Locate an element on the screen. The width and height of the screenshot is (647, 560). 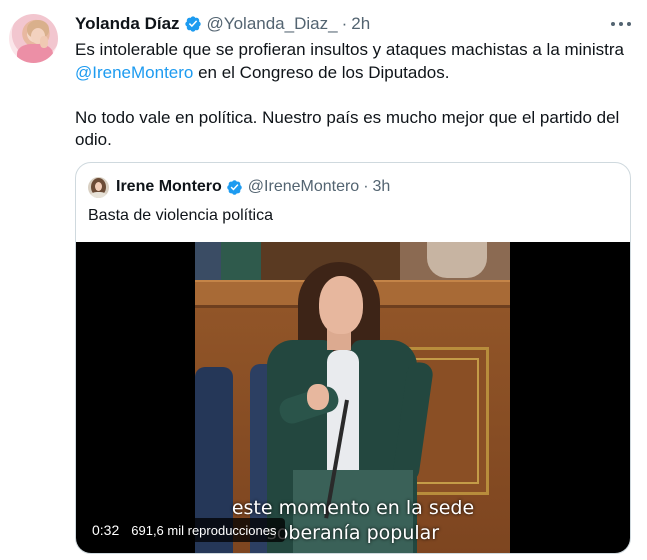
quoted-tweet-header: Irene Montero @IreneMontero · 3h is located at coordinates (239, 187).